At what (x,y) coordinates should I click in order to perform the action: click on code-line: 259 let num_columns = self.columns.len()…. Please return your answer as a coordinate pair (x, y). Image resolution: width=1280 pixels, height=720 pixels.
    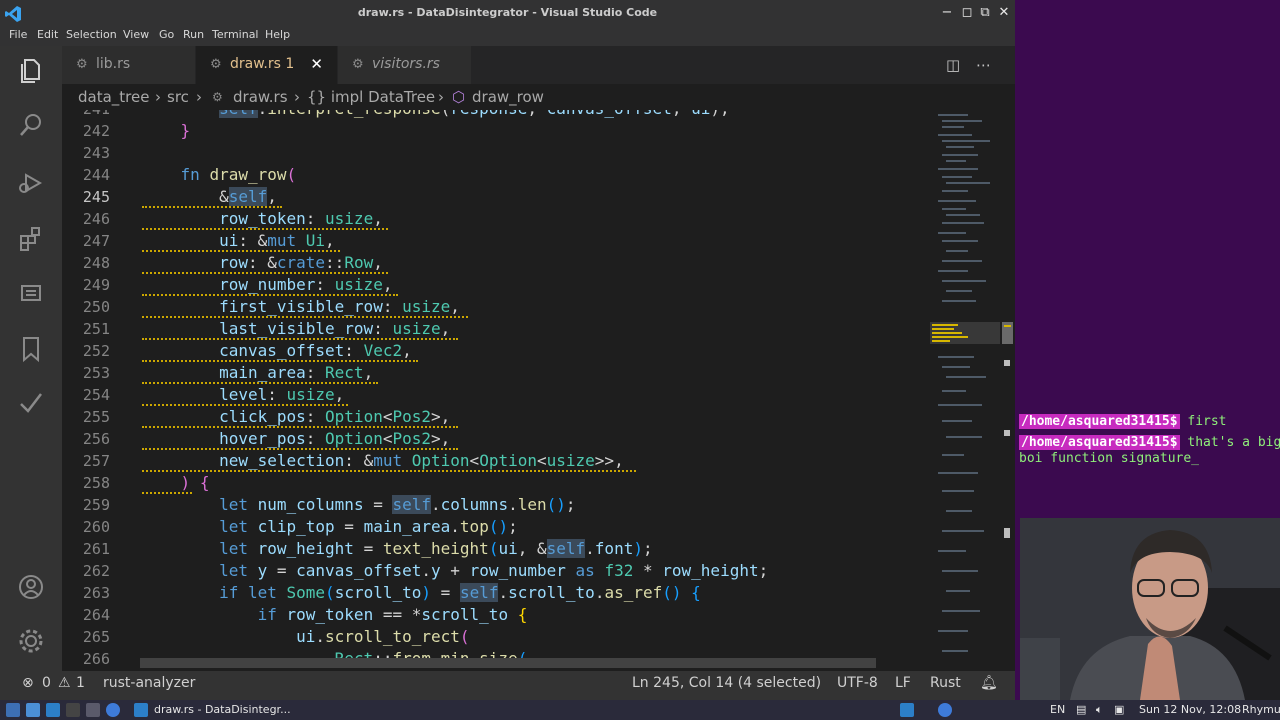
    Looking at the image, I should click on (496, 506).